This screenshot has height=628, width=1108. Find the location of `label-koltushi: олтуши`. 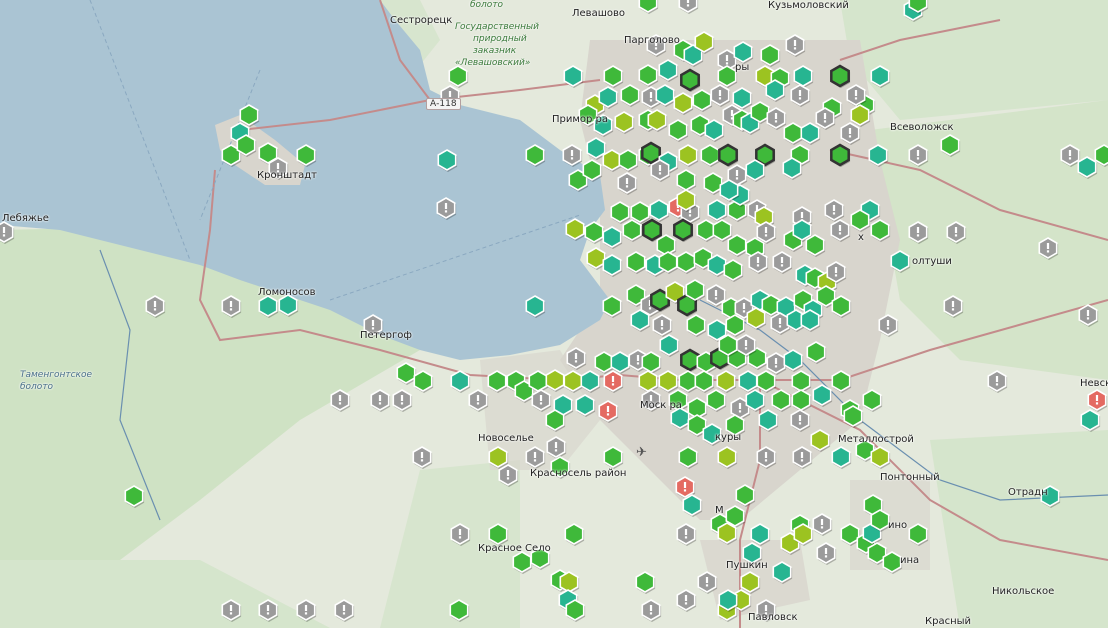

label-koltushi: олтуши is located at coordinates (932, 261).